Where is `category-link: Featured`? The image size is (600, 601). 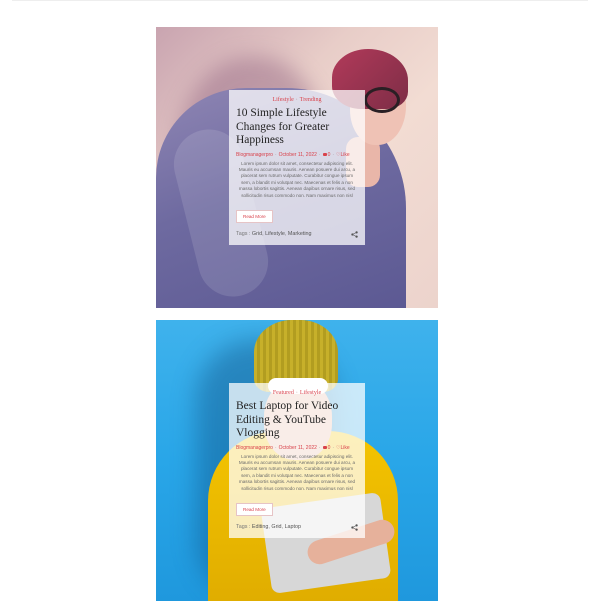
category-link: Featured is located at coordinates (283, 393).